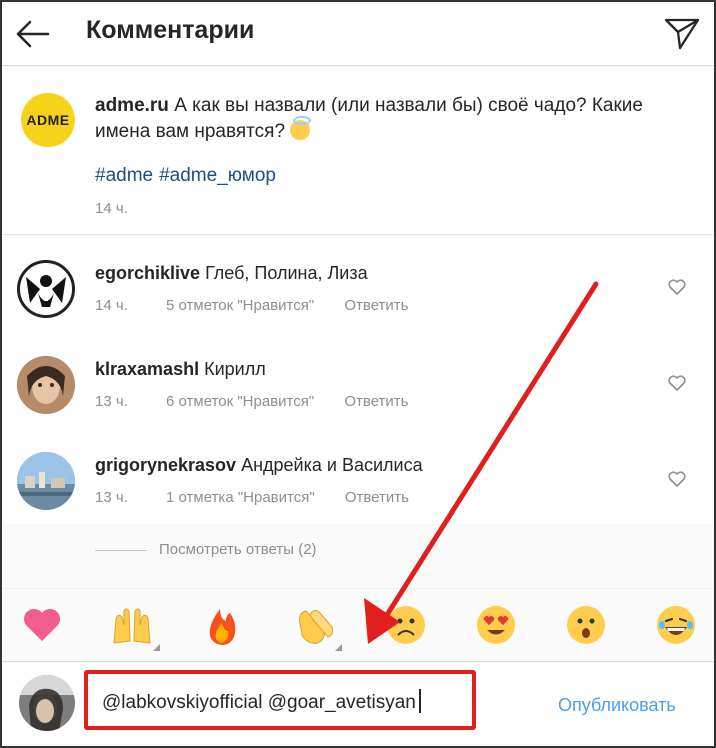  I want to click on comment-likes: 6 отметок "Нравится", so click(240, 401).